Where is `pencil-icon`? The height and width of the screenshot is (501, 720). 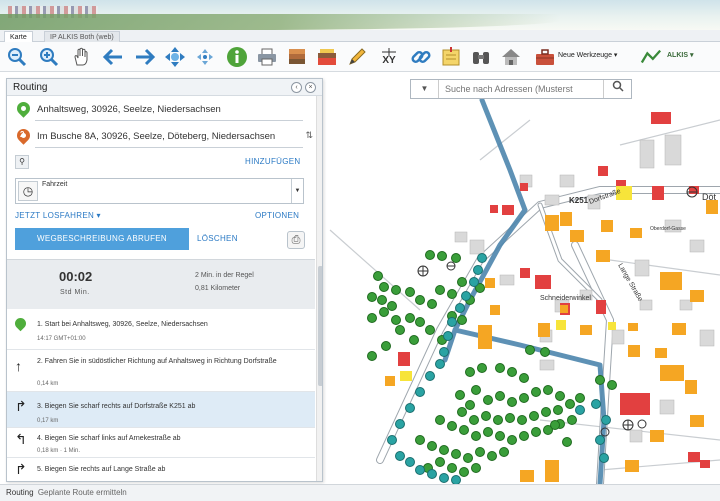 pencil-icon is located at coordinates (357, 57).